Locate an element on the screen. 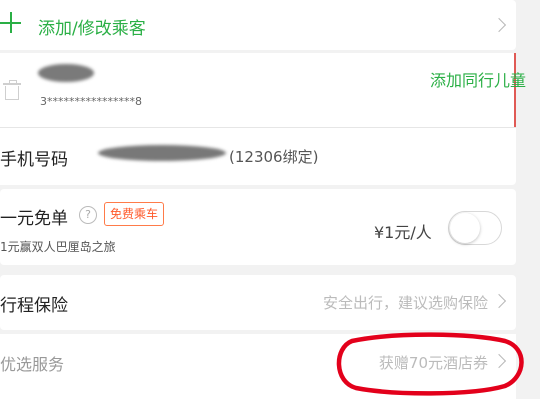 This screenshot has height=399, width=540. divider is located at coordinates (258, 127).